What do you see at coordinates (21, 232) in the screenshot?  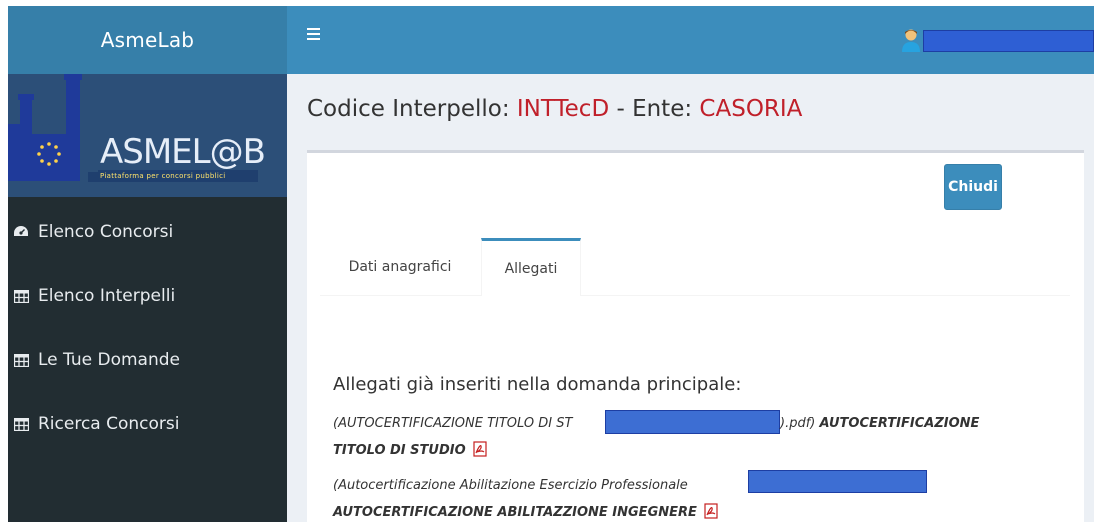 I see `dashboard-icon` at bounding box center [21, 232].